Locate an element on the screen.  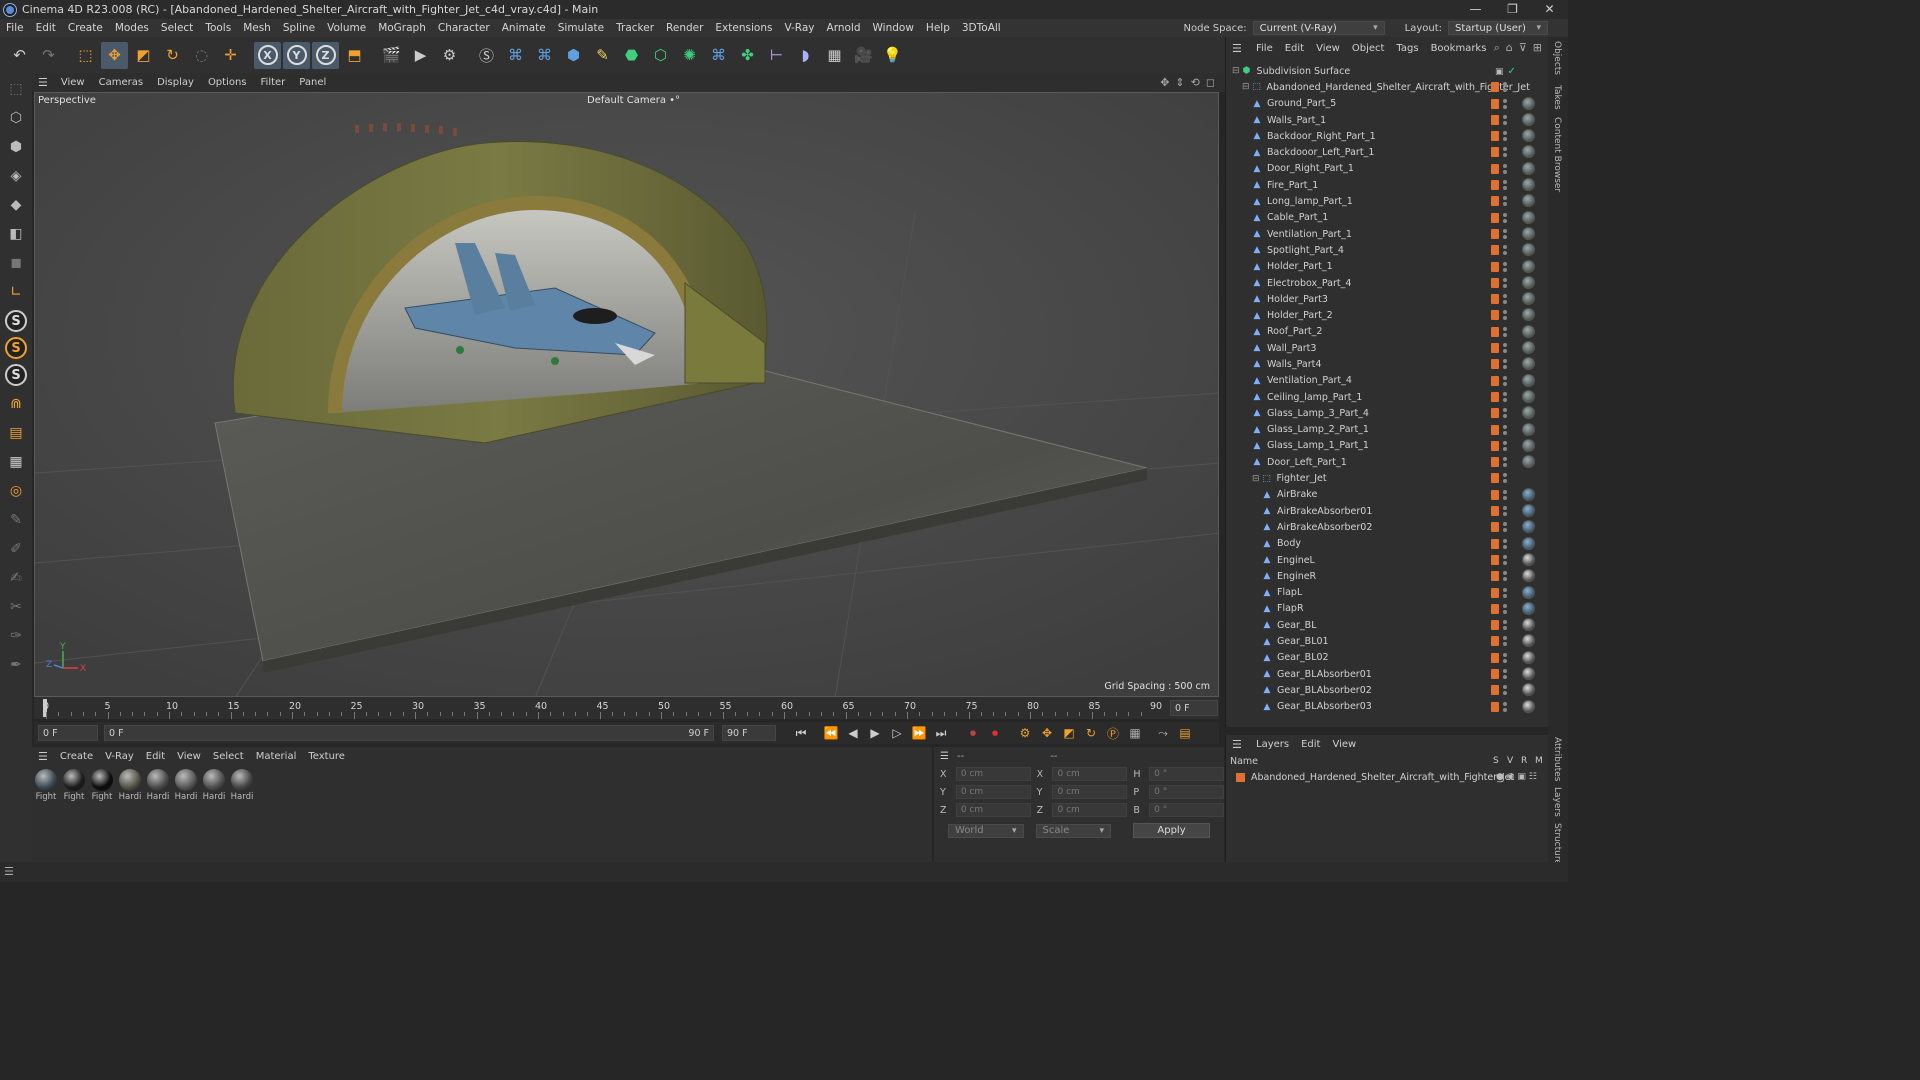
cloner-icon: ✺ is located at coordinates (689, 55).